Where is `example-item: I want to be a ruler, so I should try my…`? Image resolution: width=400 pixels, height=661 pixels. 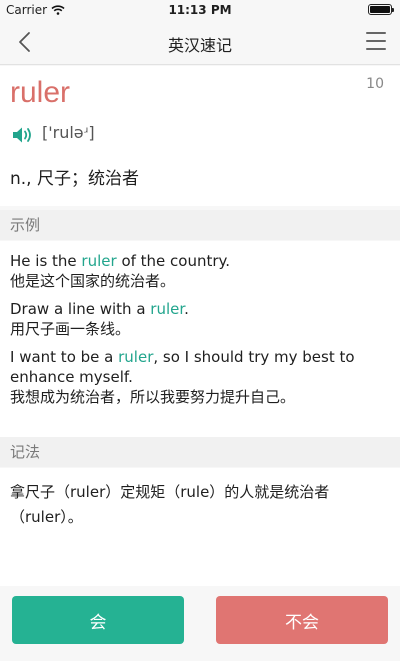
example-item: I want to be a ruler, so I should try my… is located at coordinates (200, 377).